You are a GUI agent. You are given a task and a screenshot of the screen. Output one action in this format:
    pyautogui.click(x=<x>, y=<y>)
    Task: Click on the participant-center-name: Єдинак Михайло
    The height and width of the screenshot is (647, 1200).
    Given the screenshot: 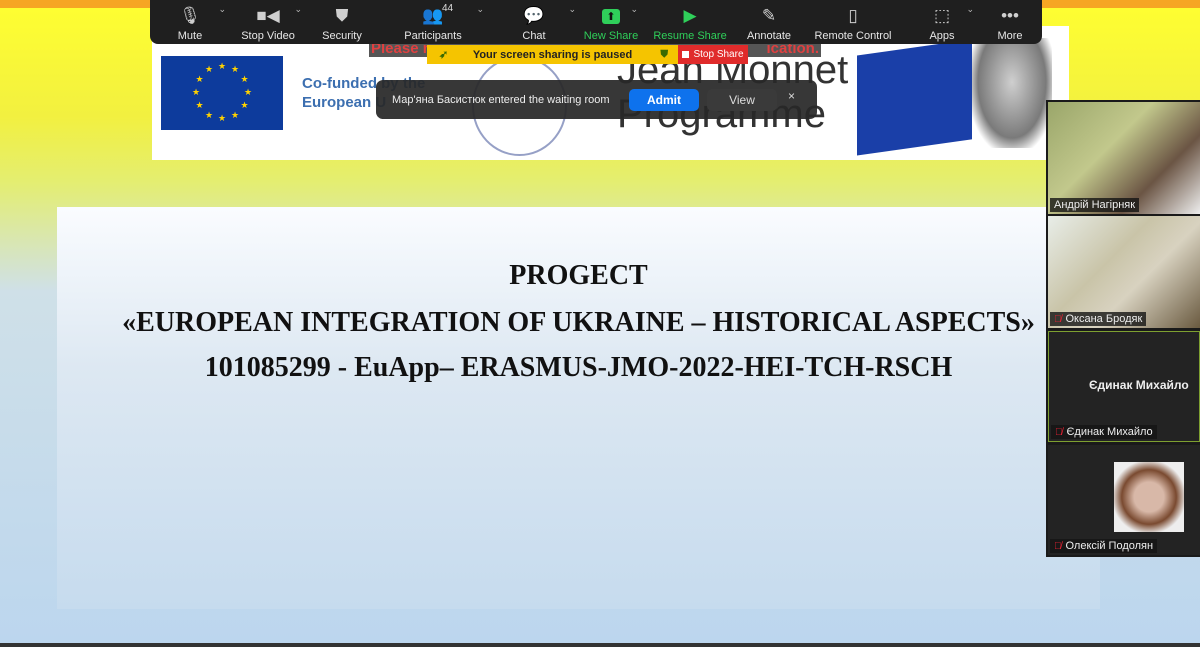 What is the action you would take?
    pyautogui.click(x=1139, y=385)
    